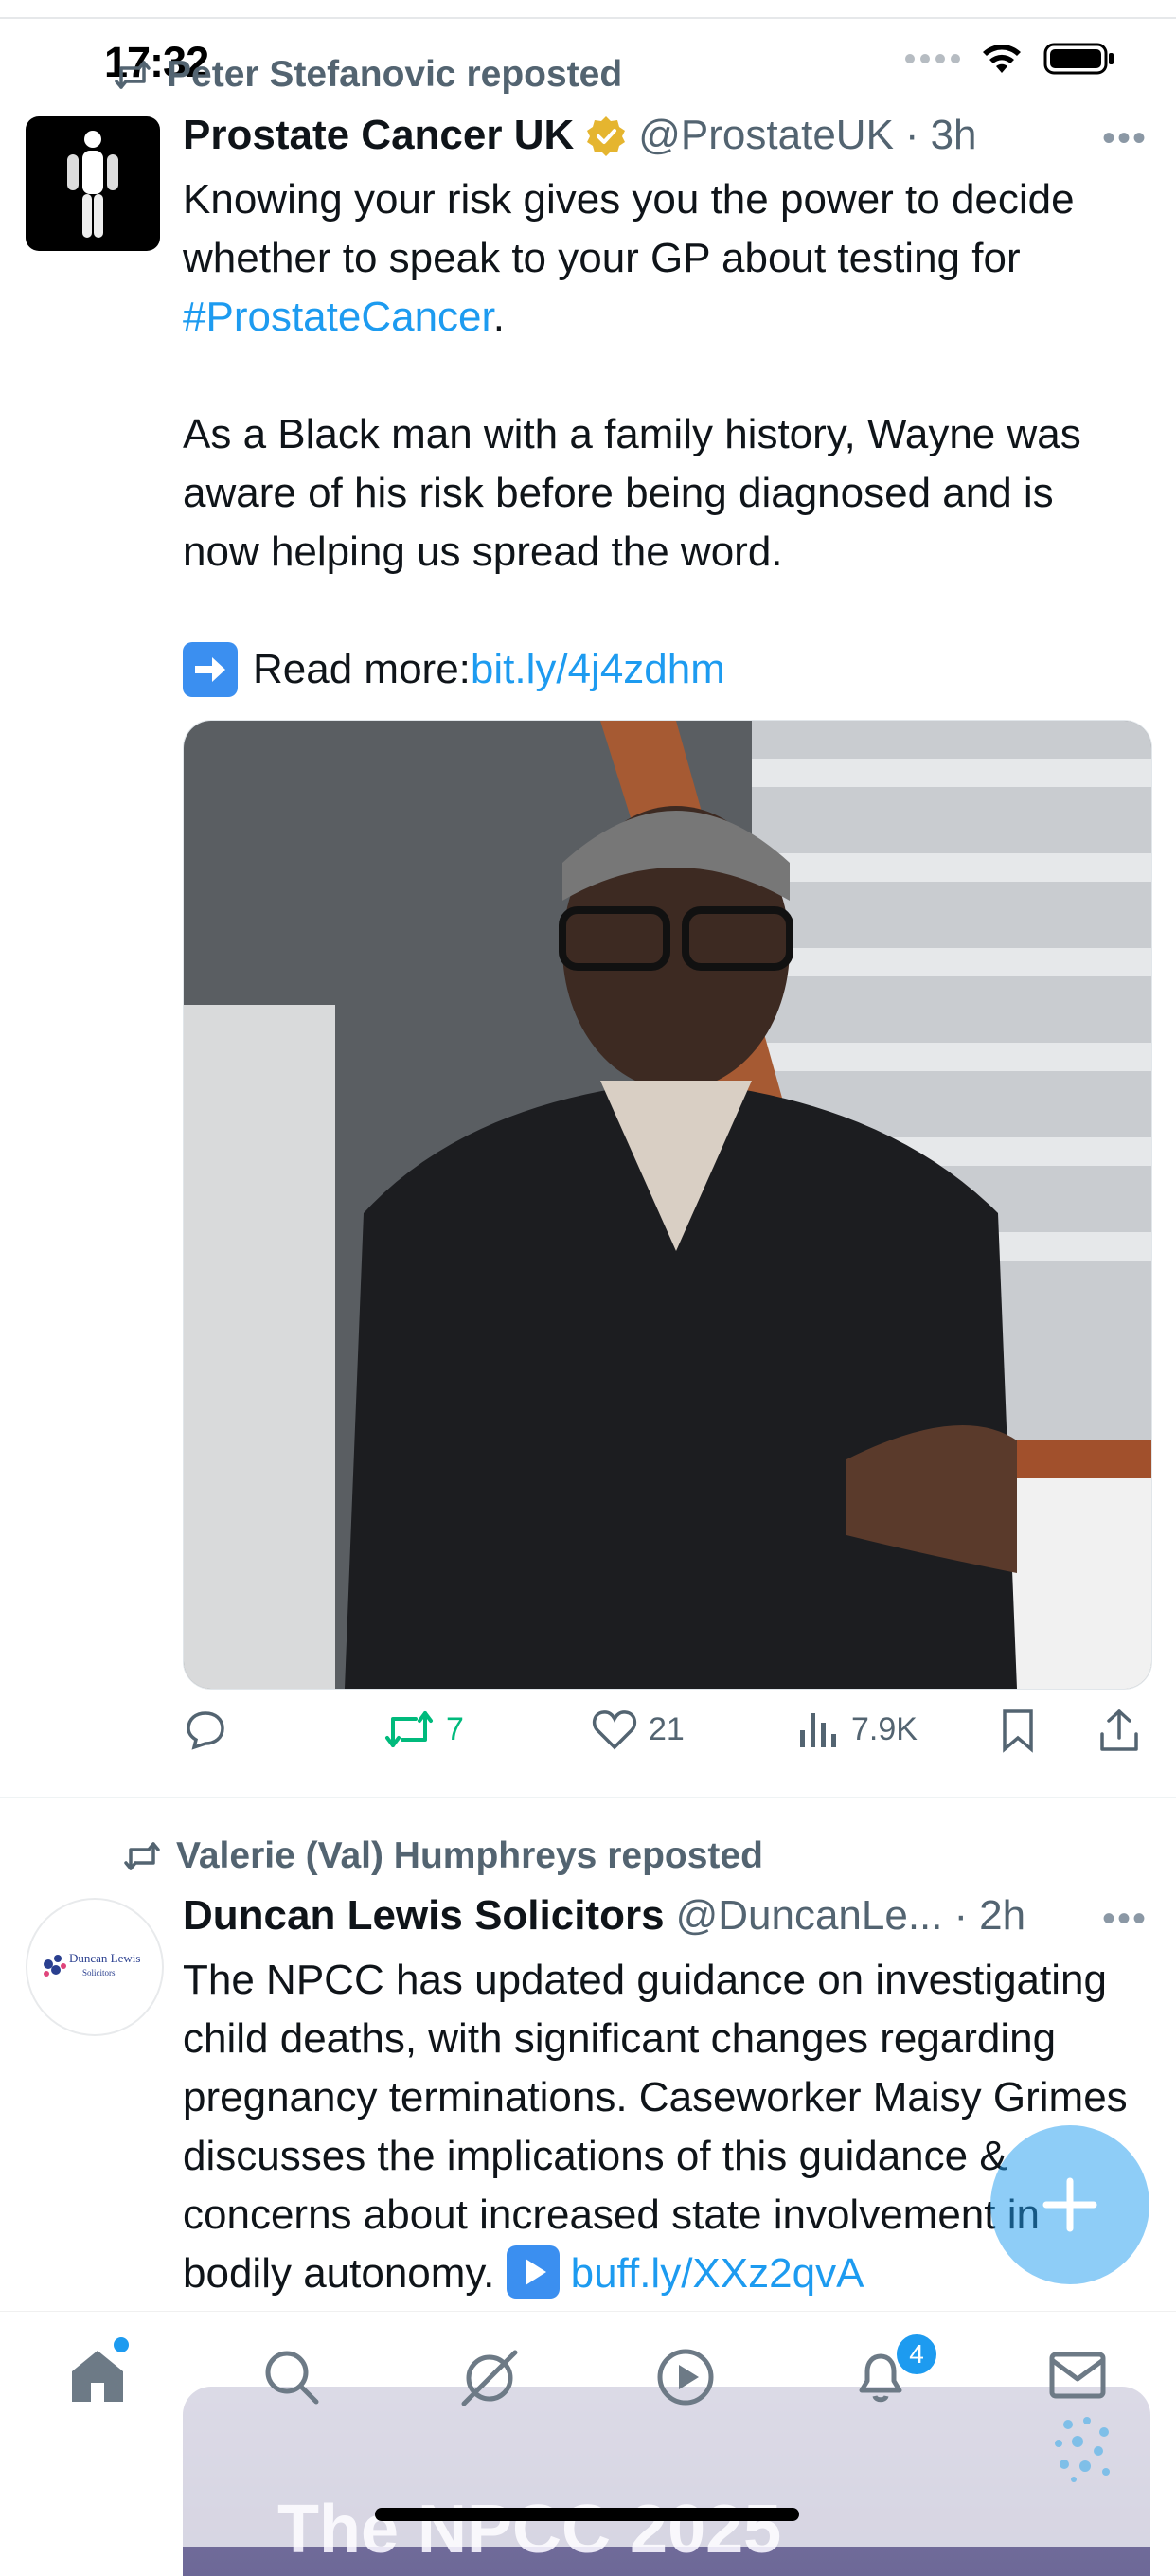  What do you see at coordinates (606, 136) in the screenshot?
I see `verified-badge-icon` at bounding box center [606, 136].